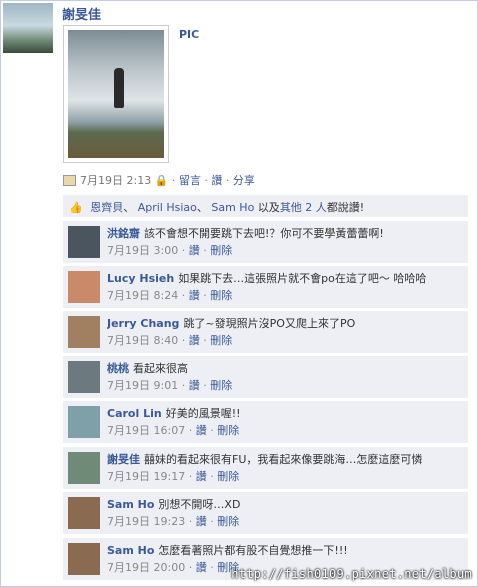 The width and height of the screenshot is (478, 587). What do you see at coordinates (253, 550) in the screenshot?
I see `comment-text: 怎麼看著照片都有股不自覺想推一下!!!` at bounding box center [253, 550].